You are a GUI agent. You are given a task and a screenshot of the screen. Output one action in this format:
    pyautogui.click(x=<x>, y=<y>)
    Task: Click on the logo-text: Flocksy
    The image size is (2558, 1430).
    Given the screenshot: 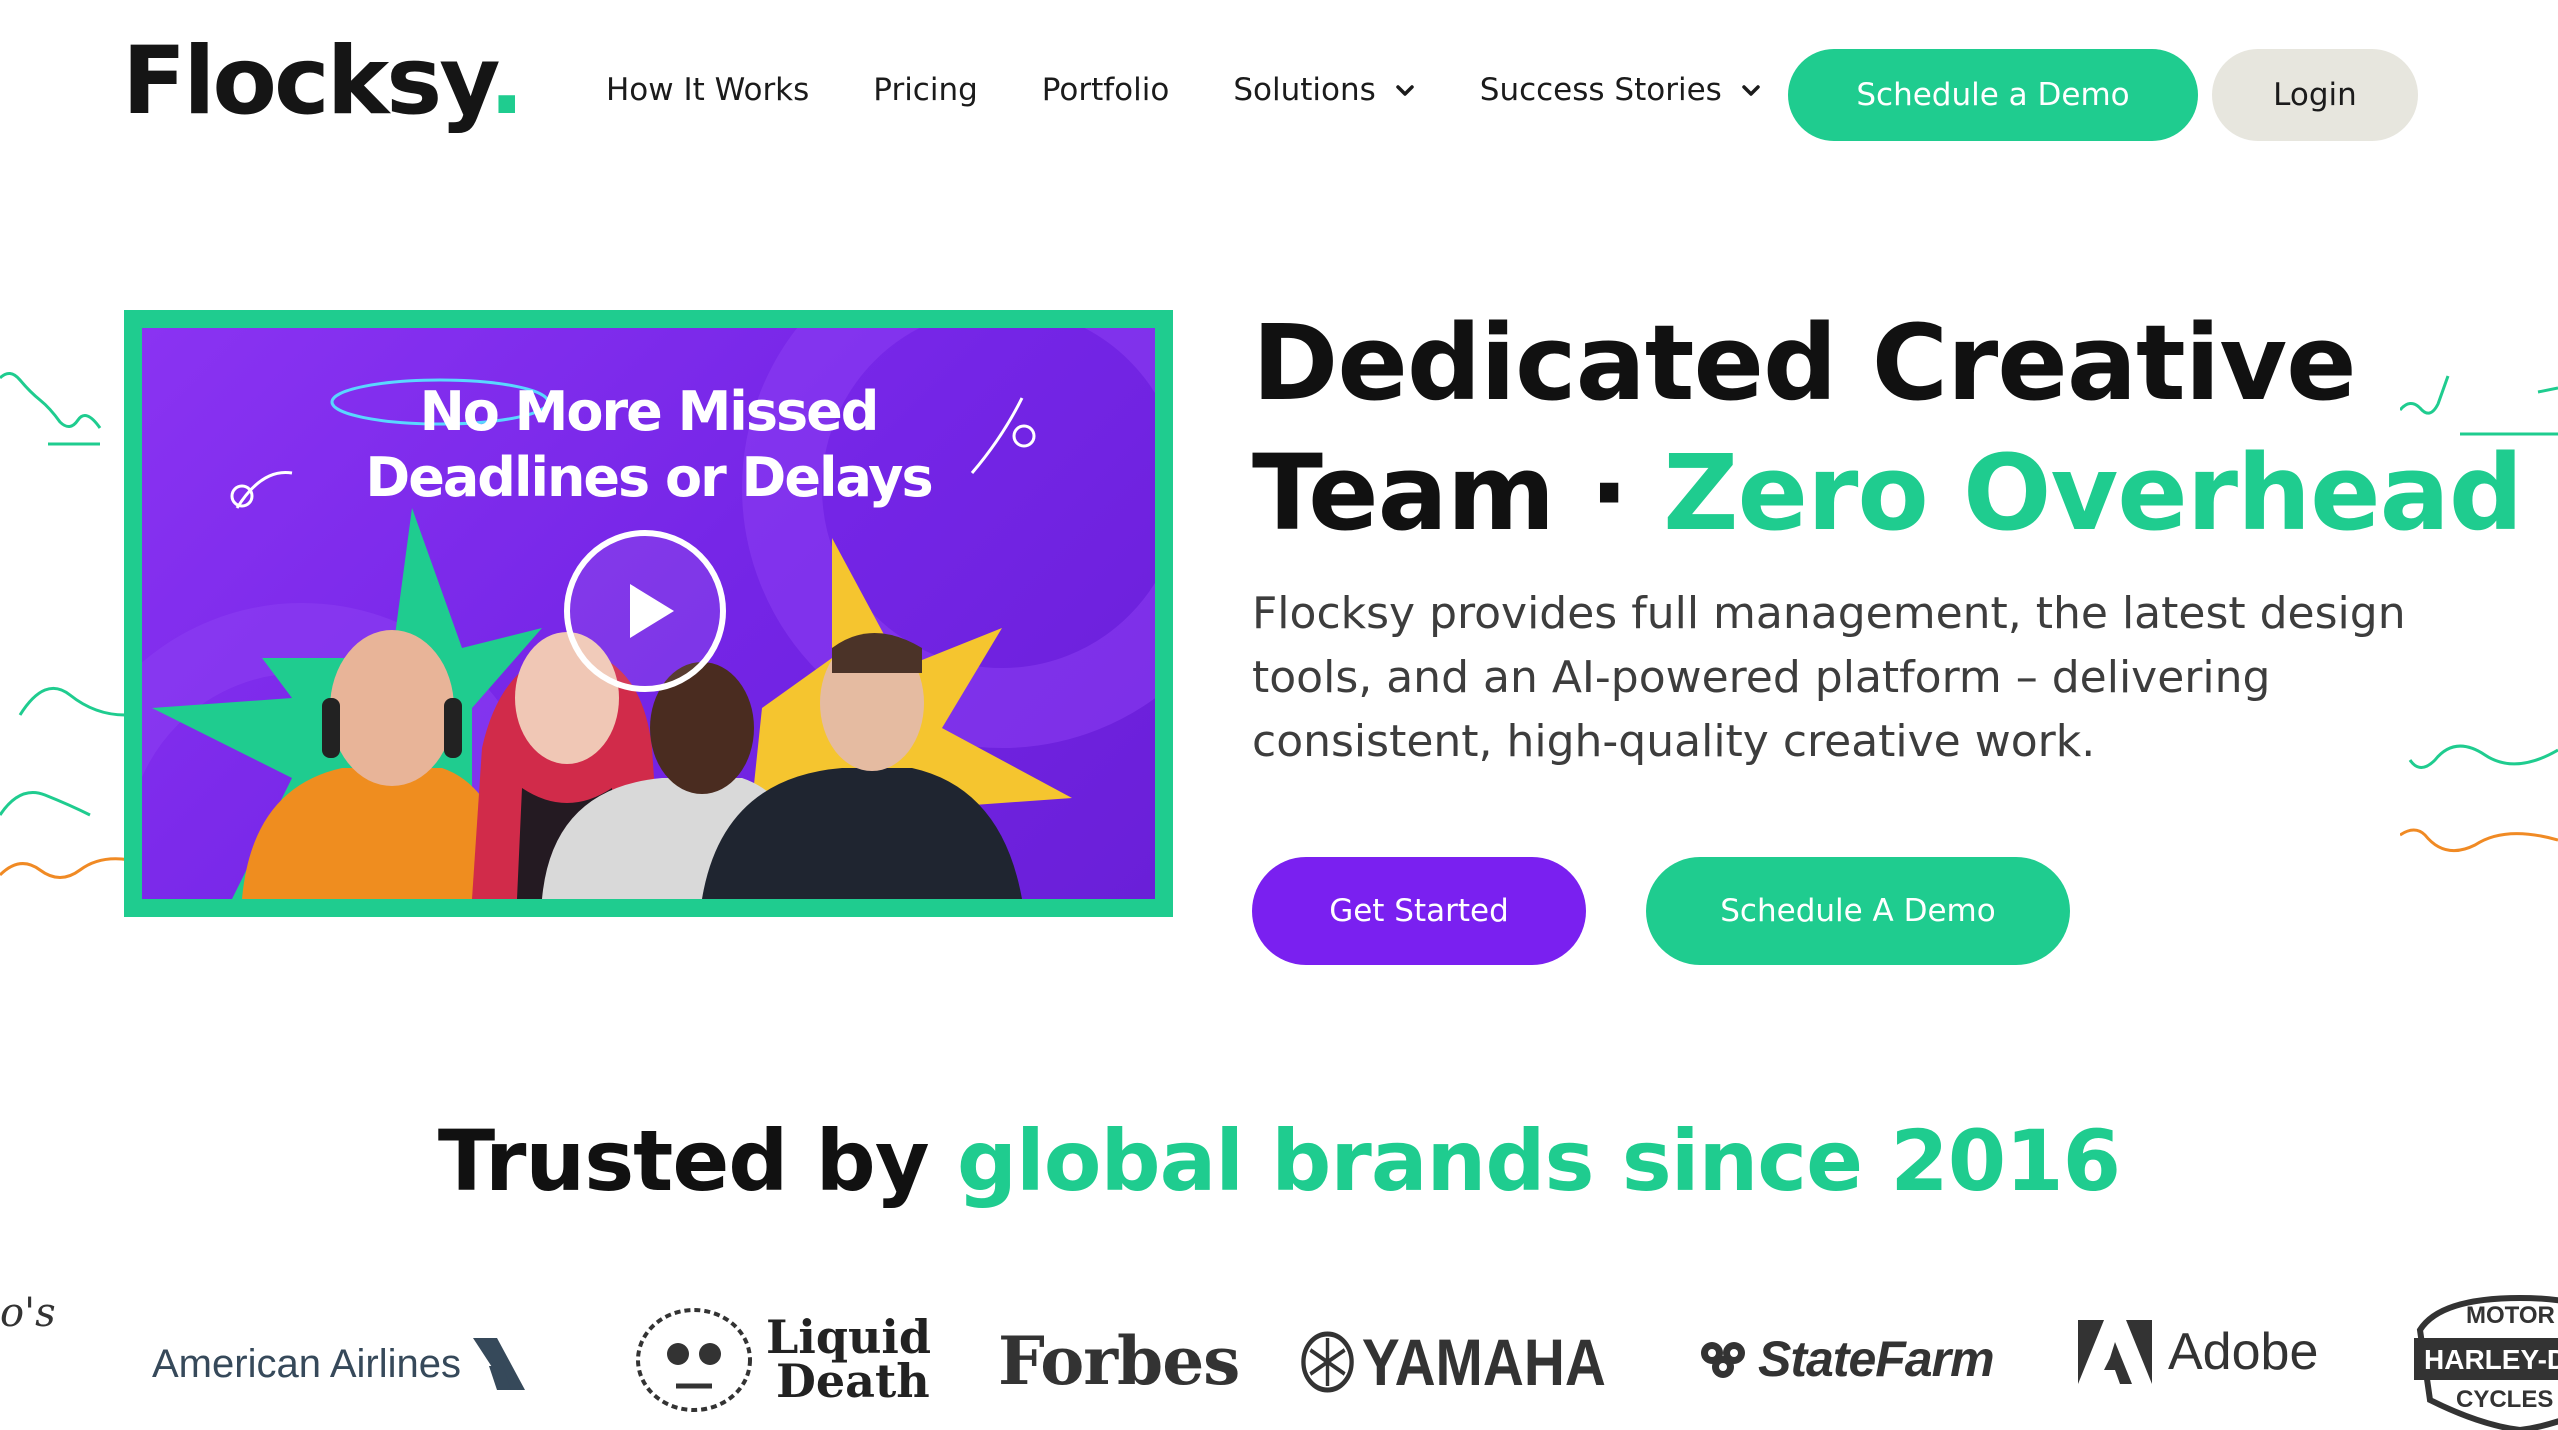 What is the action you would take?
    pyautogui.click(x=307, y=81)
    